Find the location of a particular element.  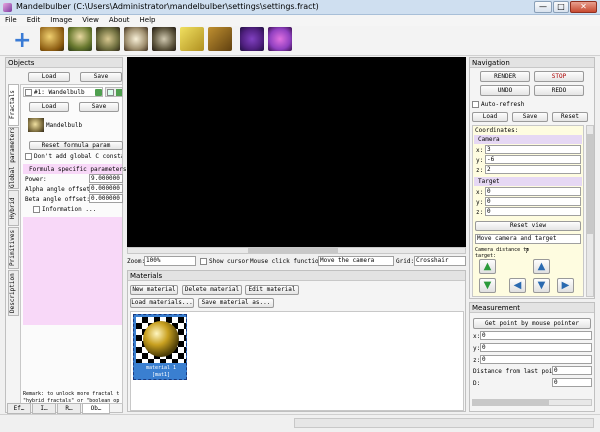

alpha-field: 0.000000 is located at coordinates (106, 188).